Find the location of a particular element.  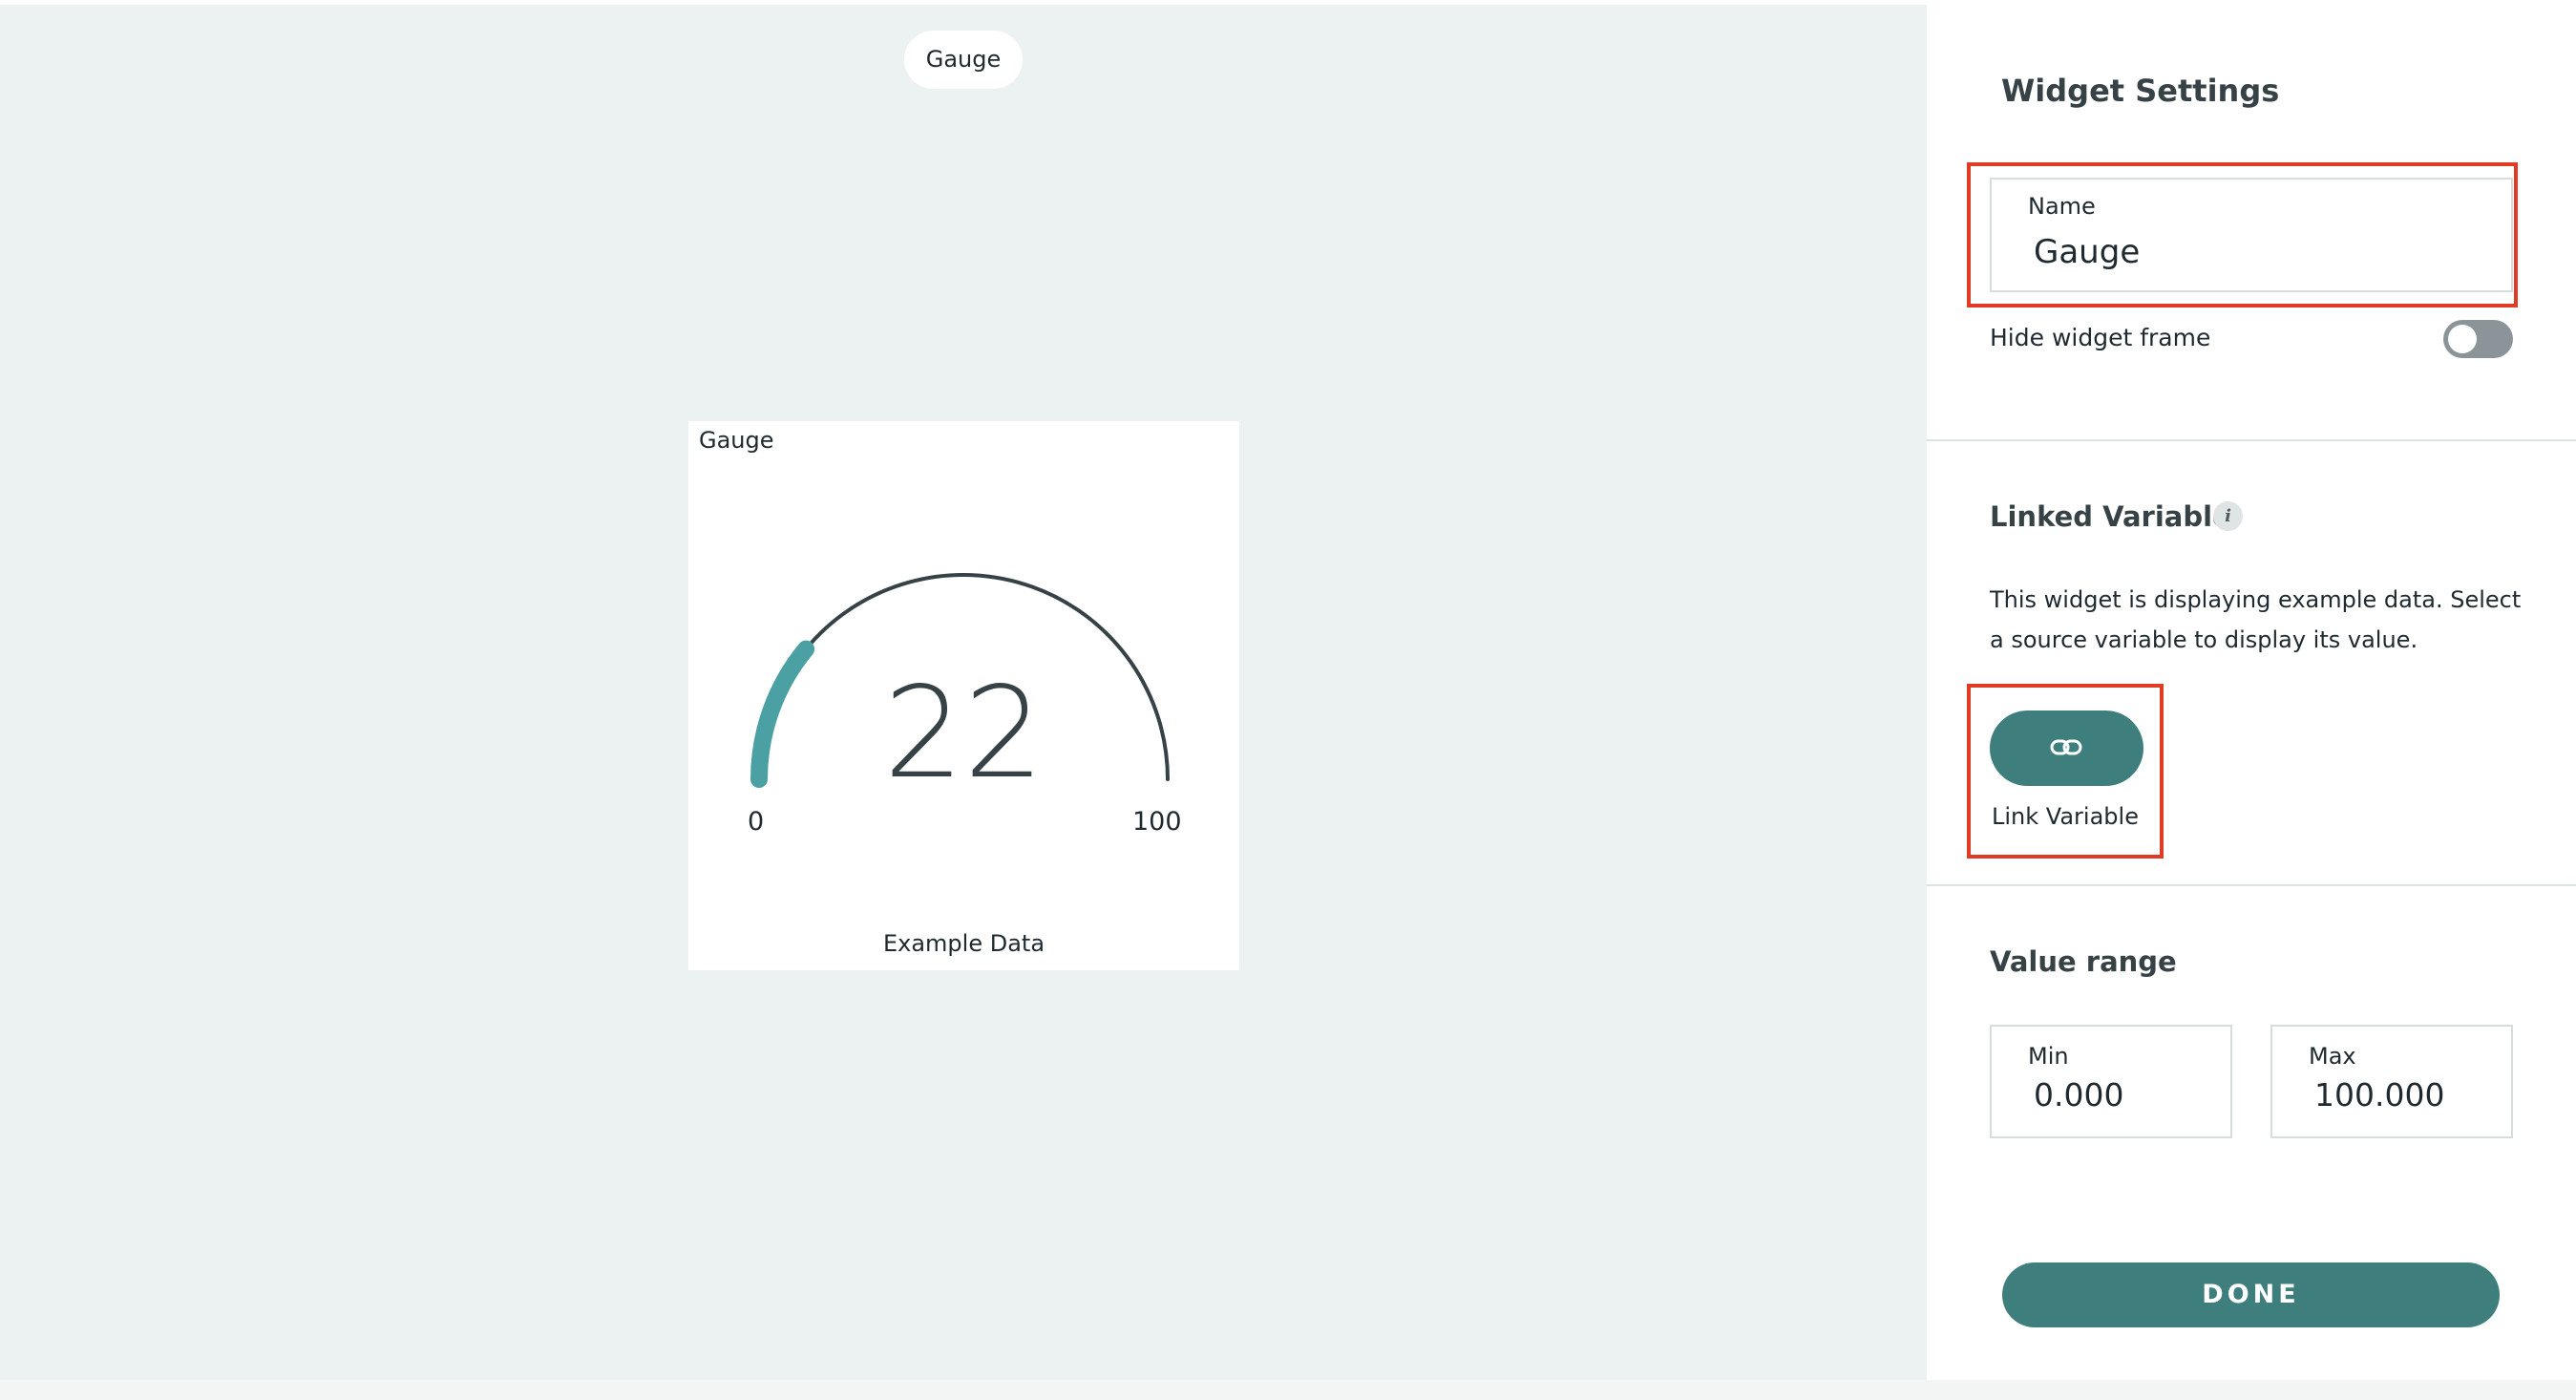

panel-title: Widget Settings is located at coordinates (2140, 91).